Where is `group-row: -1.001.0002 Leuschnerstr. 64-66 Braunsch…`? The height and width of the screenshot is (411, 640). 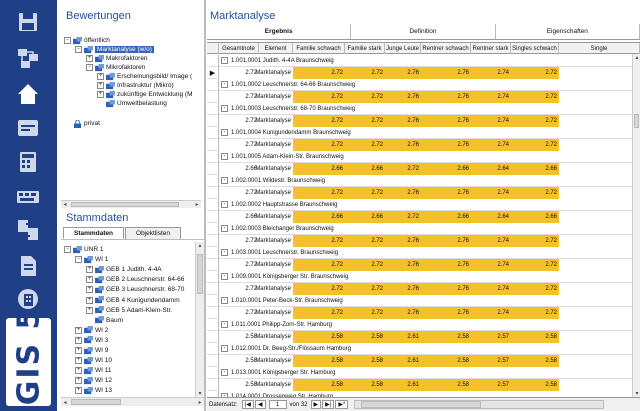
group-row: -1.001.0002 Leuschnerstr. 64-66 Braunsch… is located at coordinates (423, 85).